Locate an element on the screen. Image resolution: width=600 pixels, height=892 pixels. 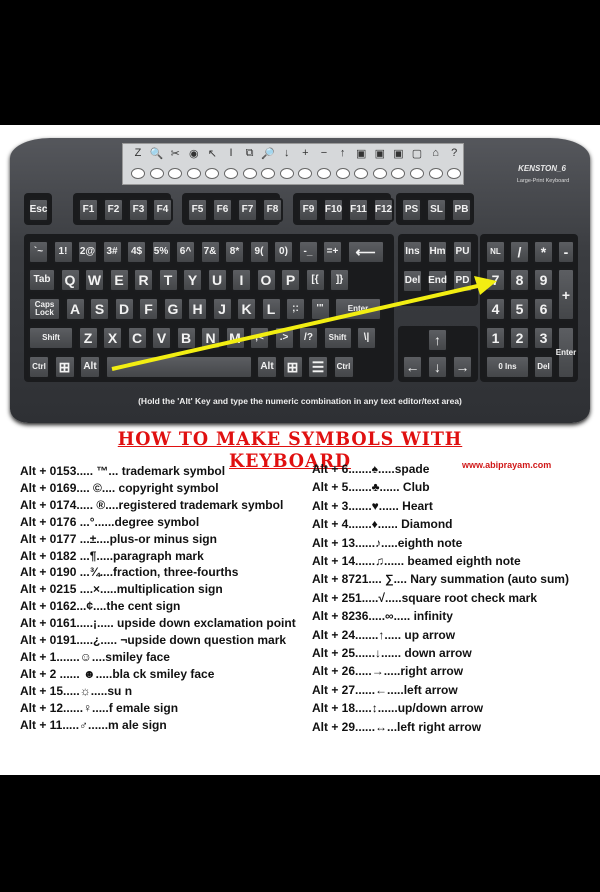
arrow-head is located at coordinates (485, 285).